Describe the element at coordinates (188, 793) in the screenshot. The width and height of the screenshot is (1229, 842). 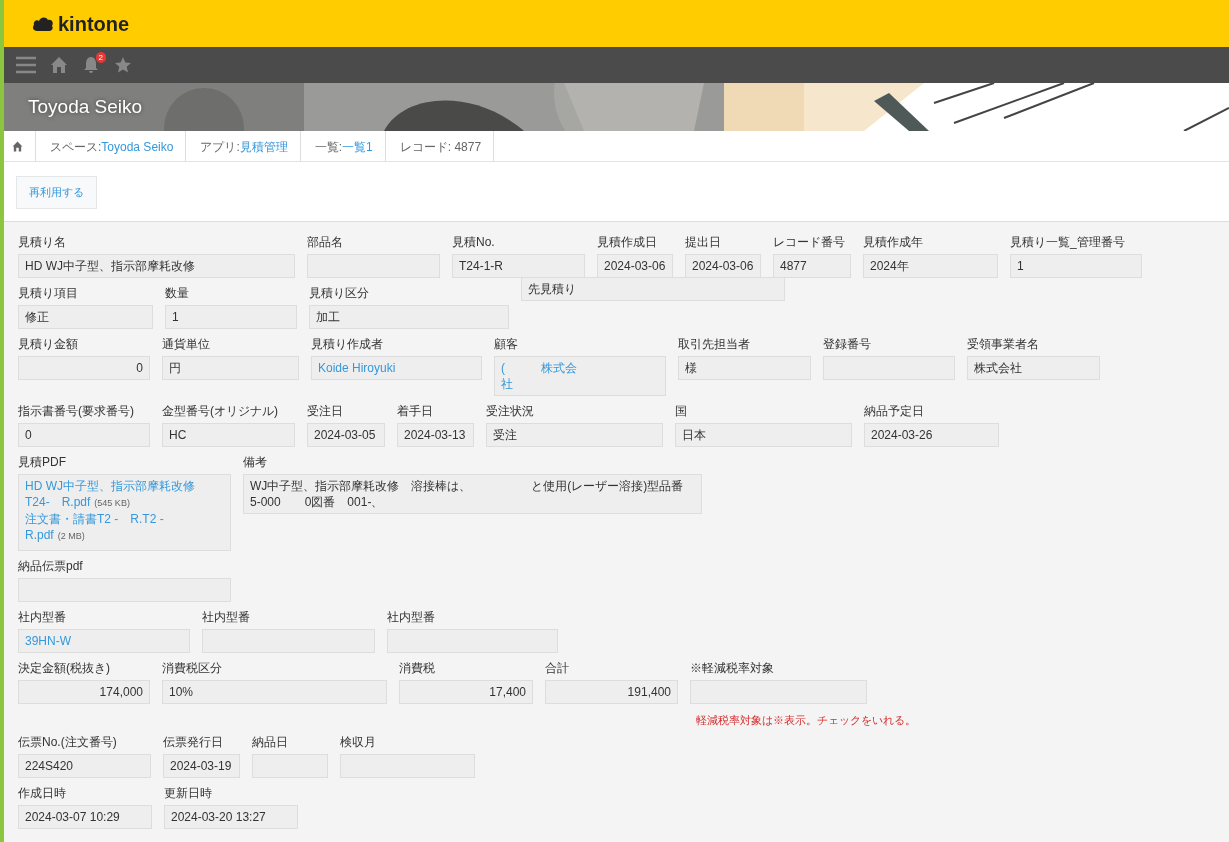
I see `field-label: 更新日時` at that location.